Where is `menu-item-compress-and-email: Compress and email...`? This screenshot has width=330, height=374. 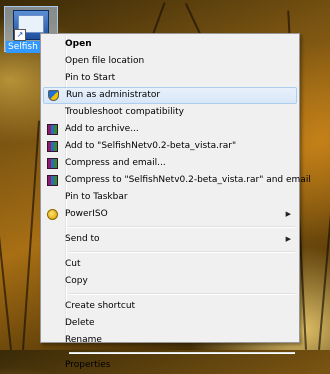
menu-item-compress-and-email: Compress and email... is located at coordinates (170, 163).